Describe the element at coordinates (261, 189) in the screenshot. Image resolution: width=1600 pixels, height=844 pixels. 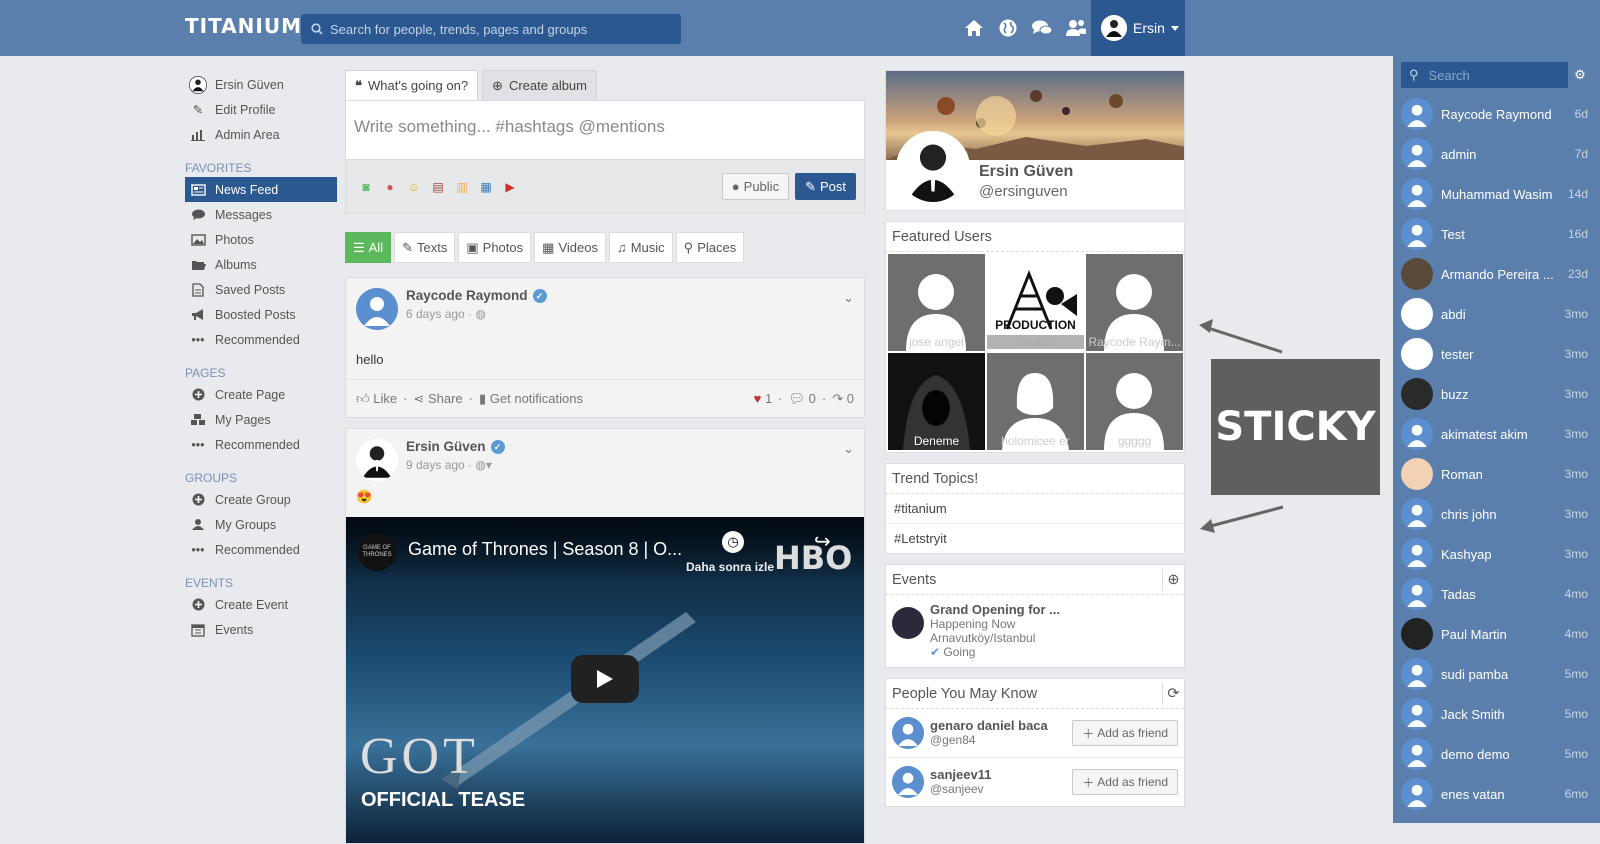
I see `nav-news-feed: News Feed` at that location.